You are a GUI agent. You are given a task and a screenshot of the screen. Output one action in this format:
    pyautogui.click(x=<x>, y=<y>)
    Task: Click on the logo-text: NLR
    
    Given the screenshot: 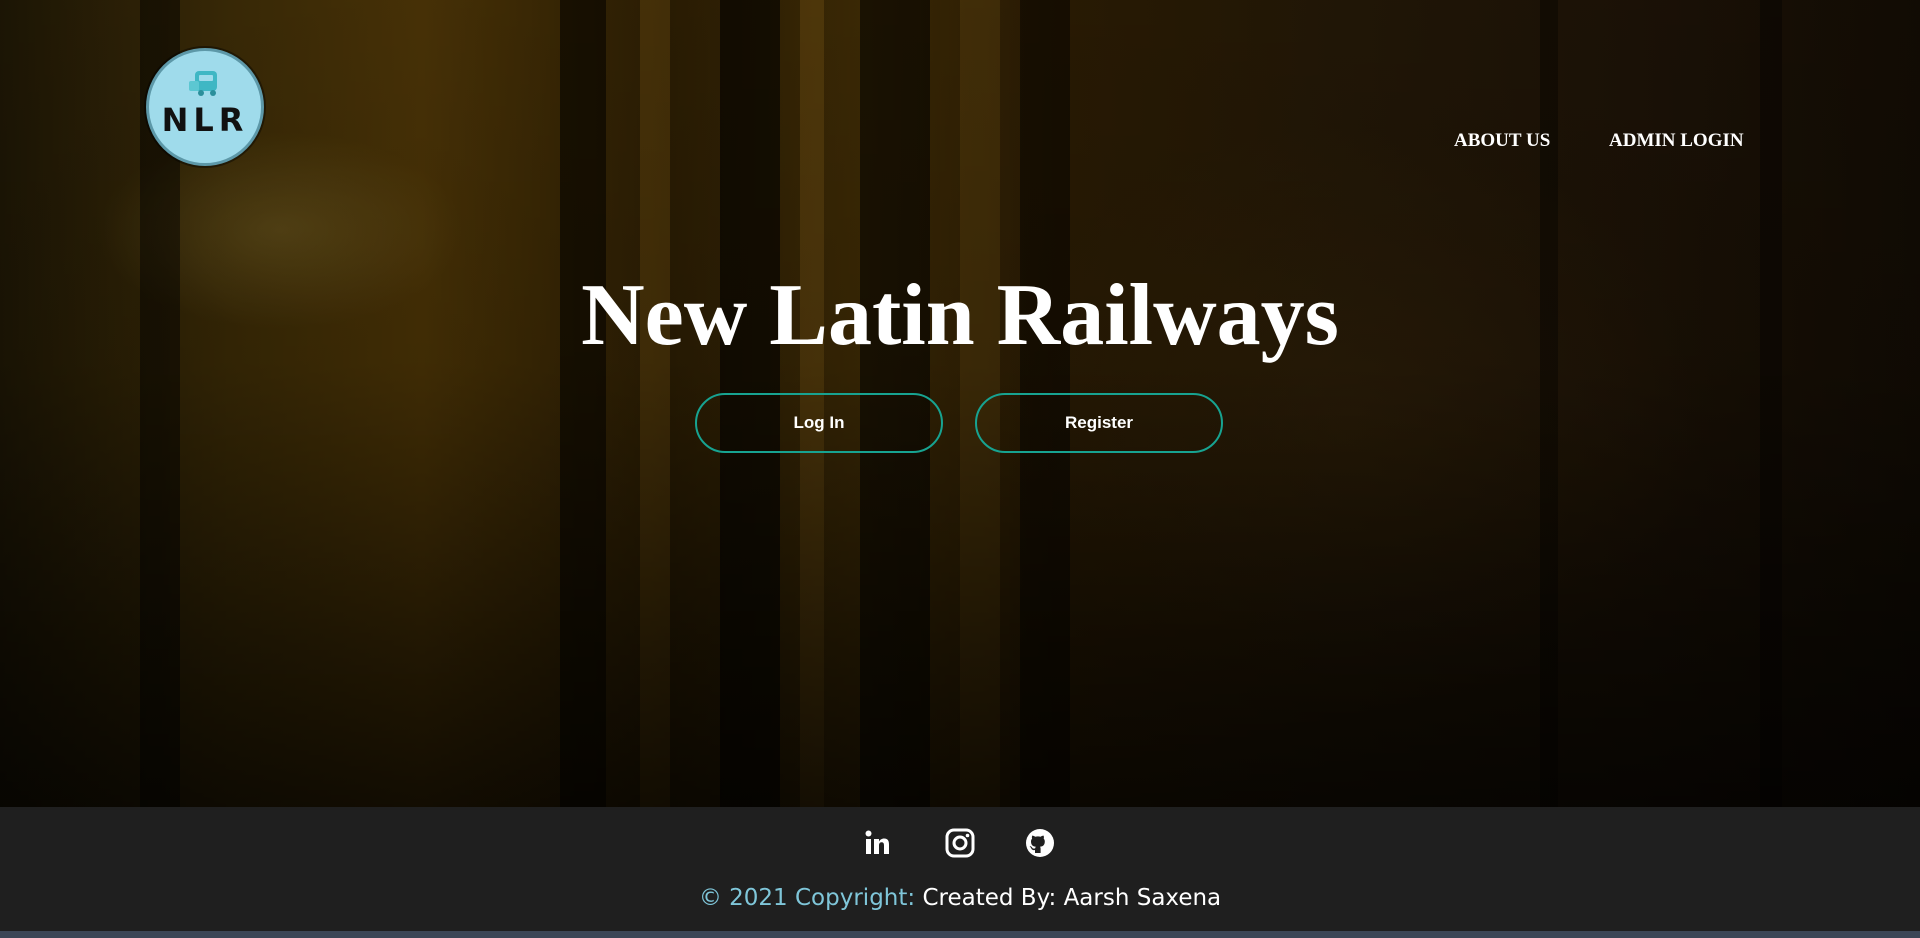 What is the action you would take?
    pyautogui.click(x=205, y=120)
    